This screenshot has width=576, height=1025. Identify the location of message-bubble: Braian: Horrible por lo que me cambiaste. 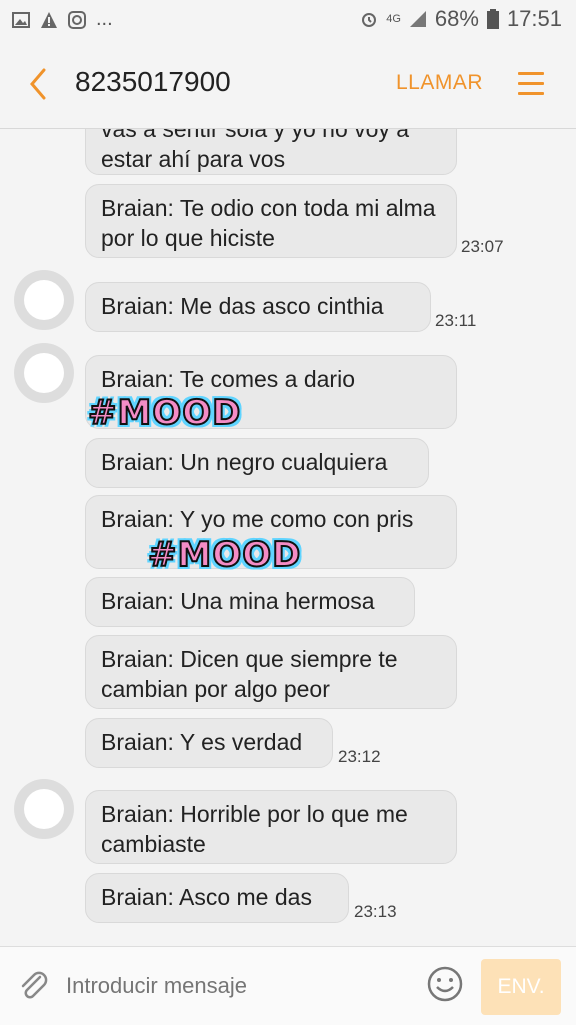
(271, 827).